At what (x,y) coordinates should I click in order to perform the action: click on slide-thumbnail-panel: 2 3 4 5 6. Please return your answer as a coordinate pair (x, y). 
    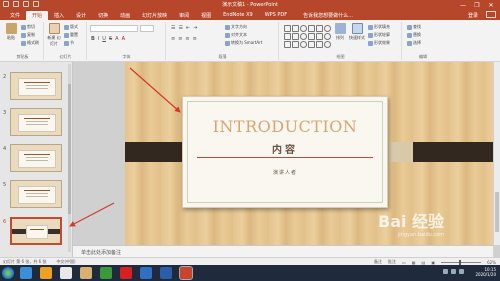
    Looking at the image, I should click on (36, 159).